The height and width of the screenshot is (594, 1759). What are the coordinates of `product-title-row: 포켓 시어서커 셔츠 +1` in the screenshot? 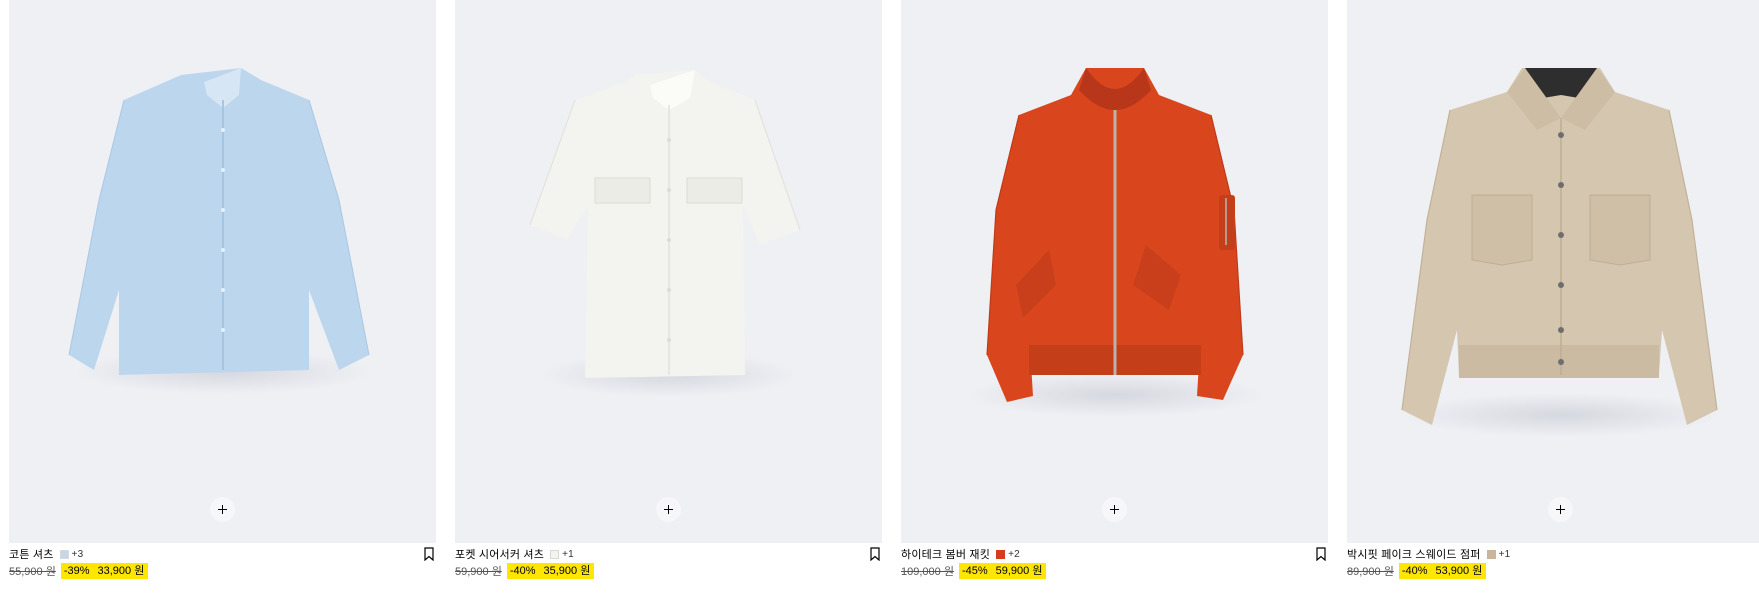 It's located at (514, 554).